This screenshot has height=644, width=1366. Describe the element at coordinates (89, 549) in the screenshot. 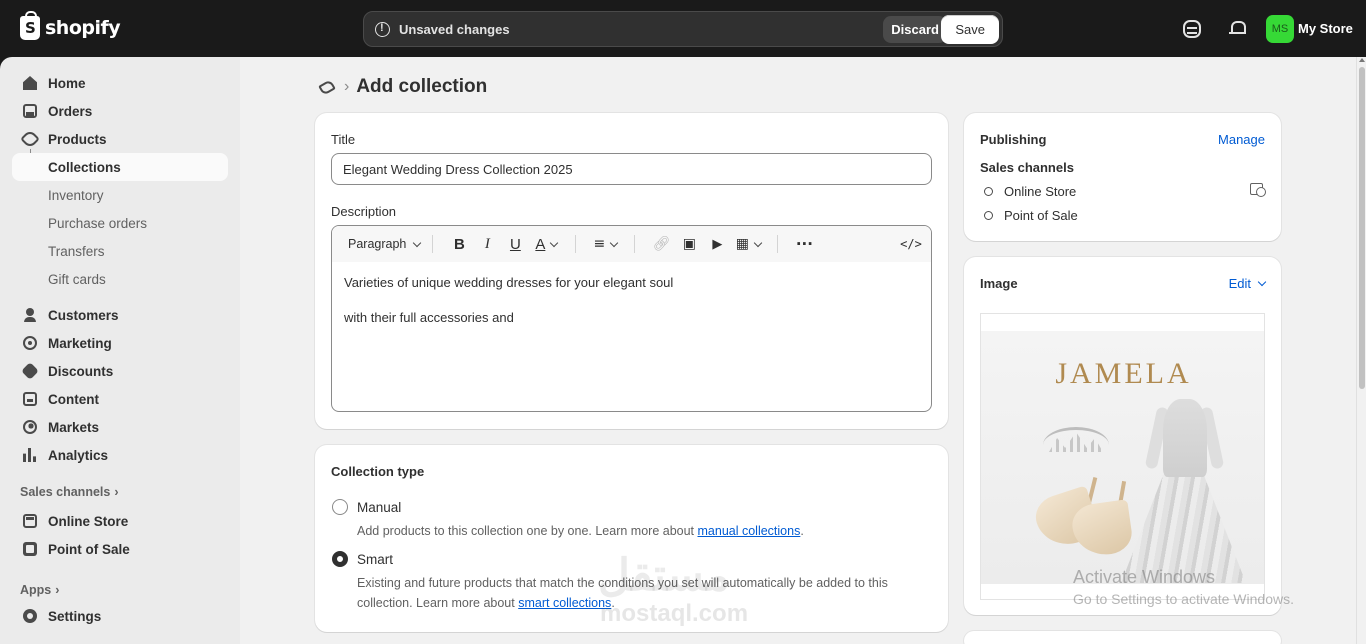

I see `nav-label: Point of Sale` at that location.